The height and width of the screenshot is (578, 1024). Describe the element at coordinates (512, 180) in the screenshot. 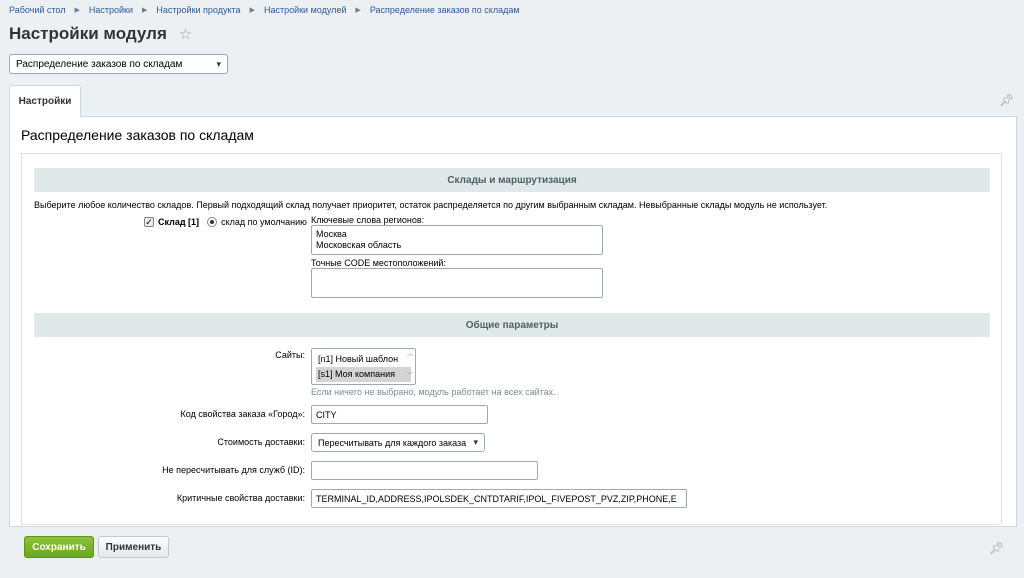

I see `section-header-warehouses: Склады и маршрутизация` at that location.